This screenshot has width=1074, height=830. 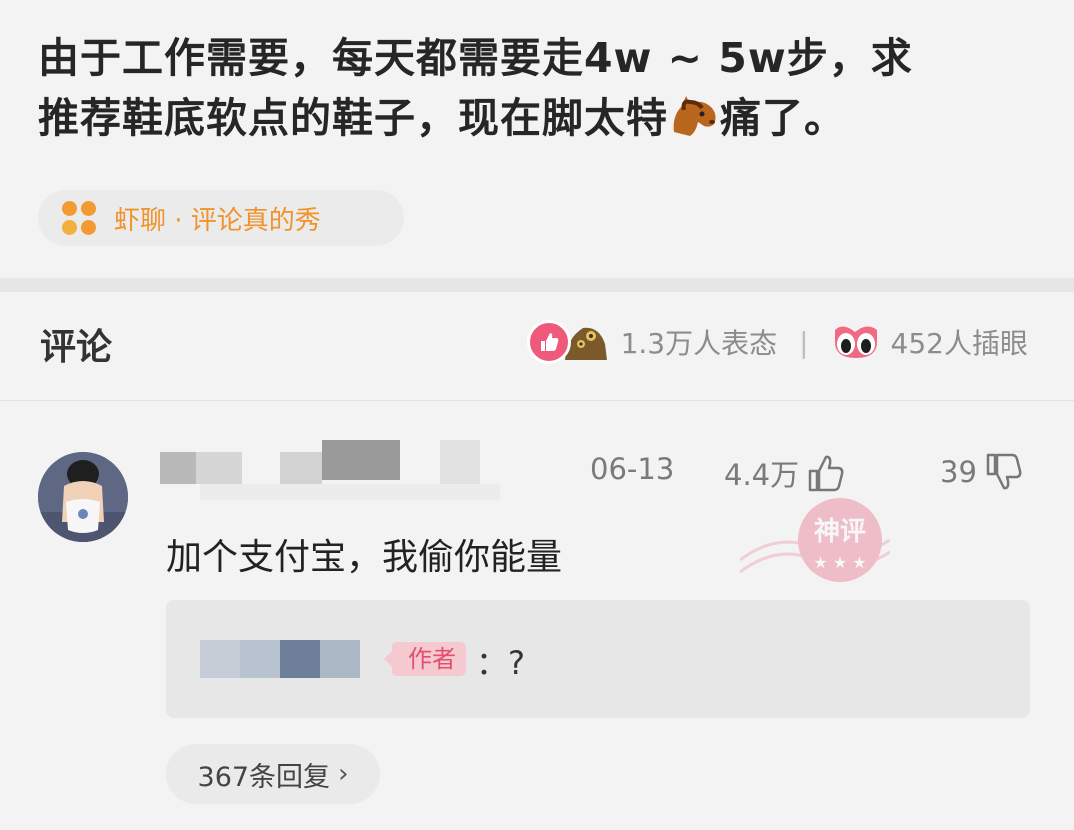 I want to click on comment-body: 加个支付宝，我偷你能量, so click(x=364, y=557).